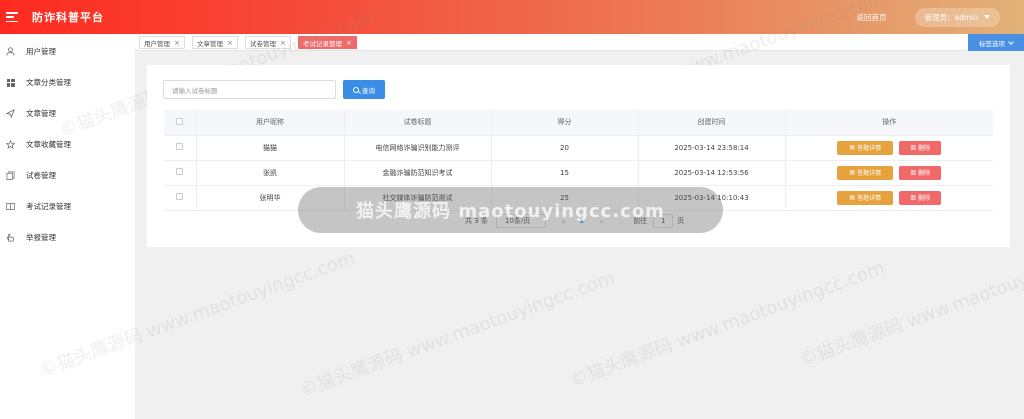 The height and width of the screenshot is (419, 1024). I want to click on cell-title: 金融诈骗防范知识考试, so click(418, 173).